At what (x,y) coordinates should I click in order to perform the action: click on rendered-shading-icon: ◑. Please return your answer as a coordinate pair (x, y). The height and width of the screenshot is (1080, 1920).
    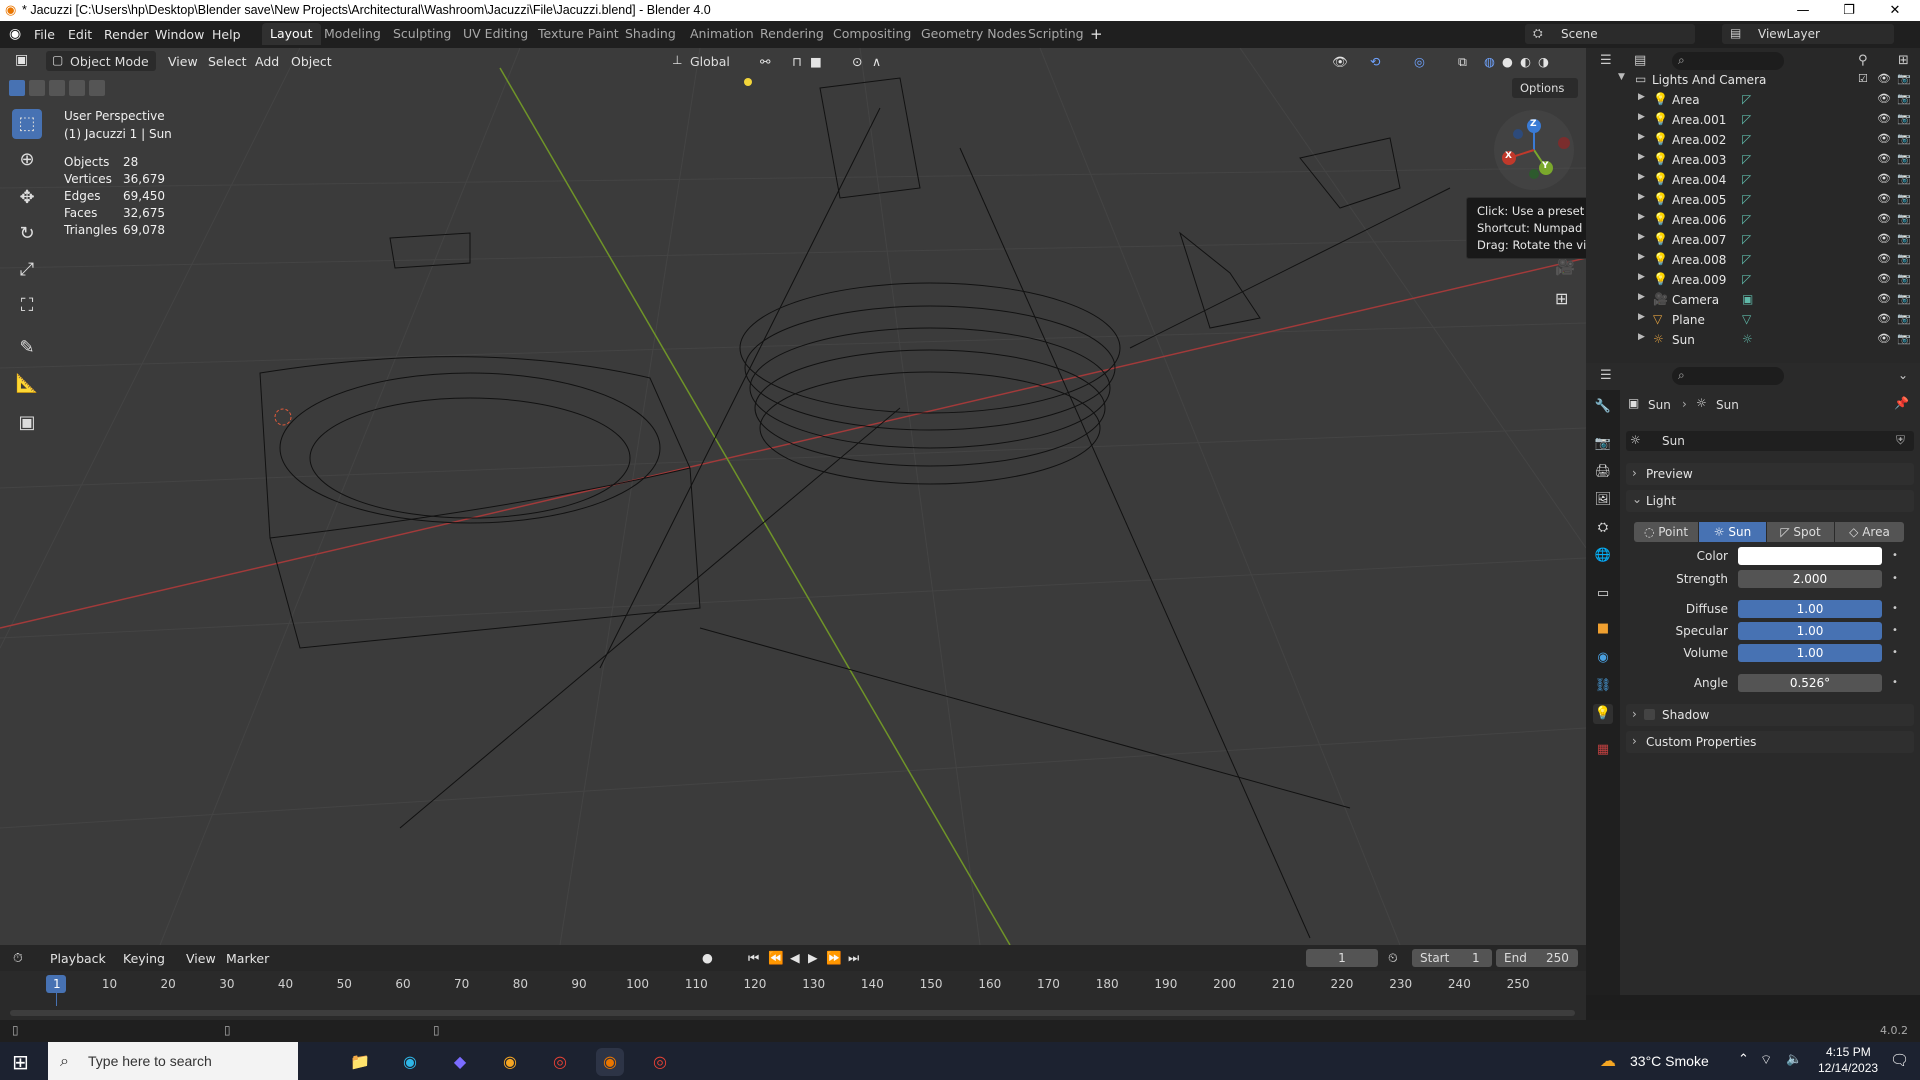
    Looking at the image, I should click on (1543, 61).